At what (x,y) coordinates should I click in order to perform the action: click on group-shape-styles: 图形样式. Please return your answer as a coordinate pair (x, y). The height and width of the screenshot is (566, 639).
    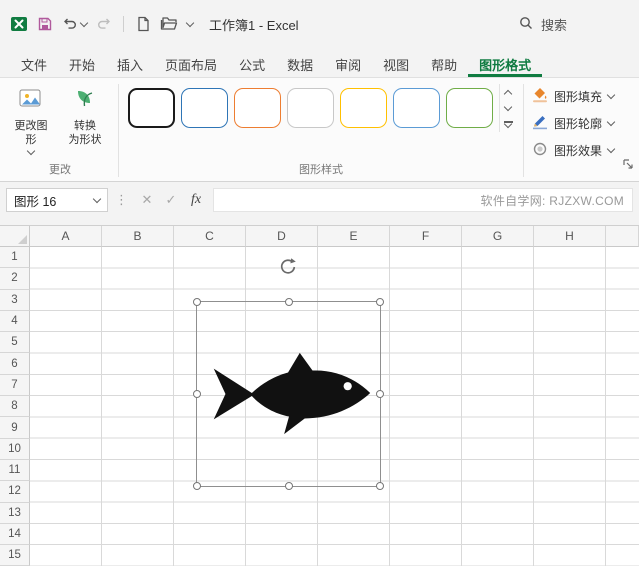
    Looking at the image, I should click on (321, 130).